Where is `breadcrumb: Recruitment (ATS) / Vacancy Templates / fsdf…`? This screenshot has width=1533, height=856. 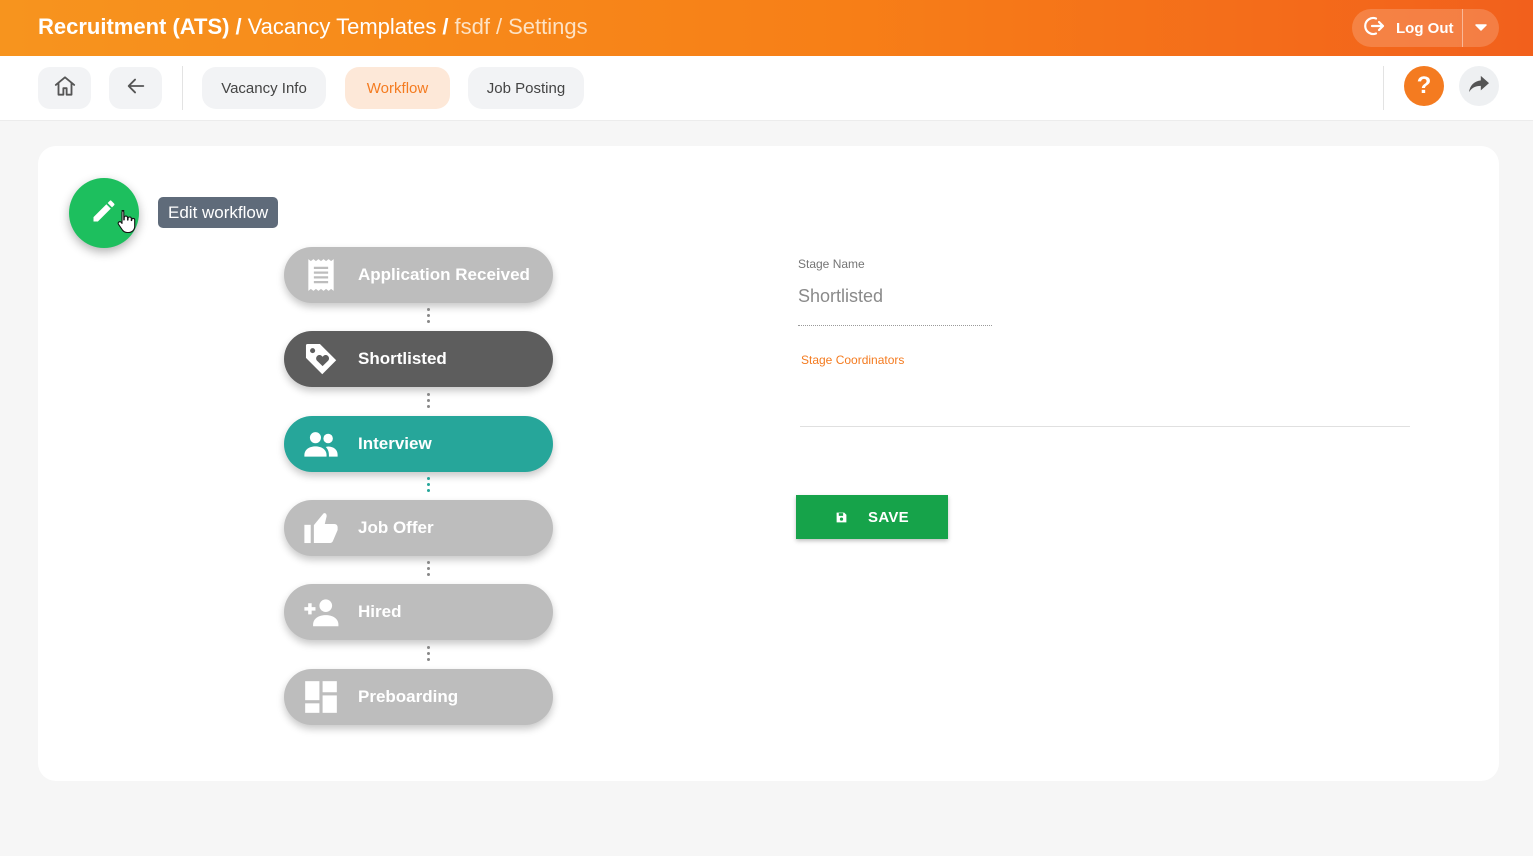 breadcrumb: Recruitment (ATS) / Vacancy Templates / fsdf… is located at coordinates (313, 27).